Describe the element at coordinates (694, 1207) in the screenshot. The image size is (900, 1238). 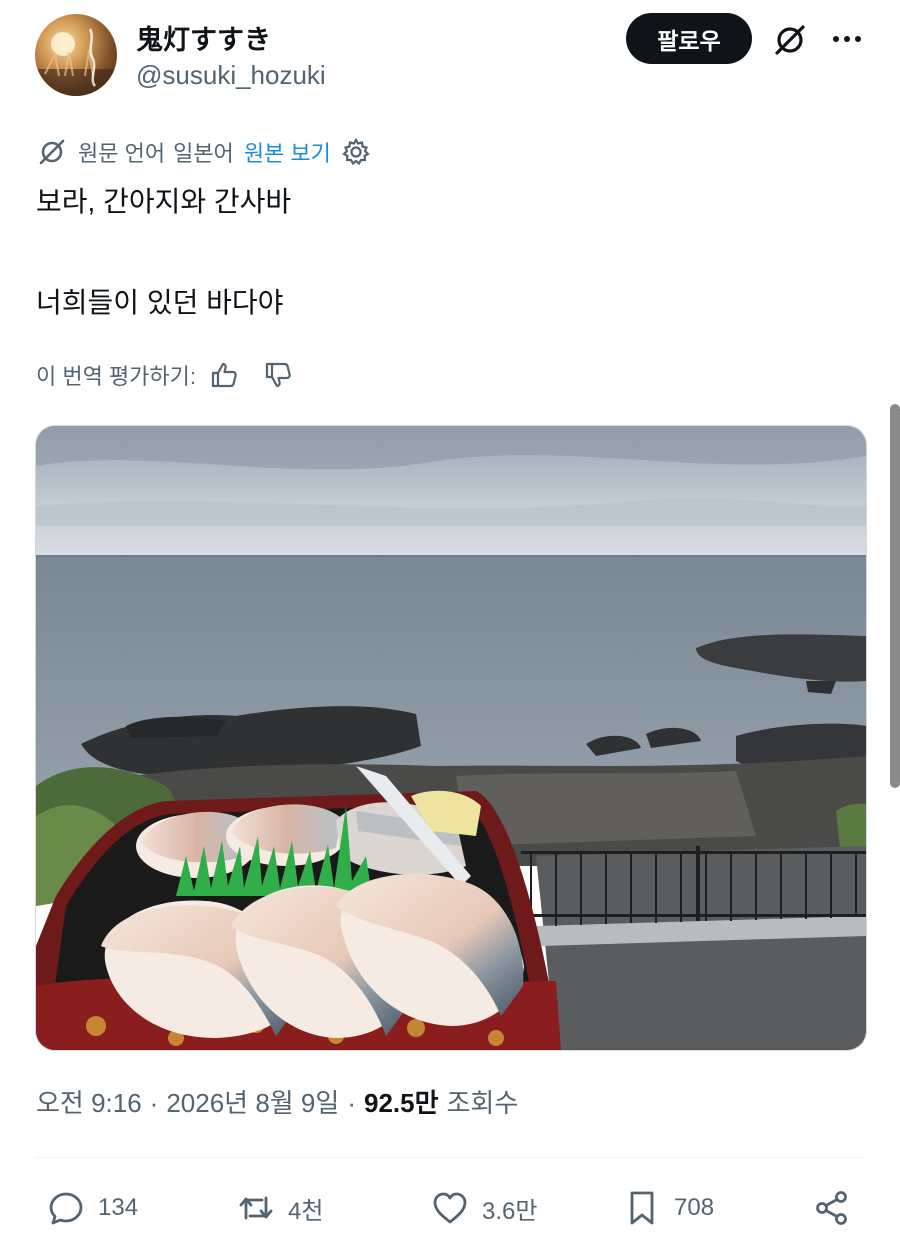
I see `bookmark-count: 708` at that location.